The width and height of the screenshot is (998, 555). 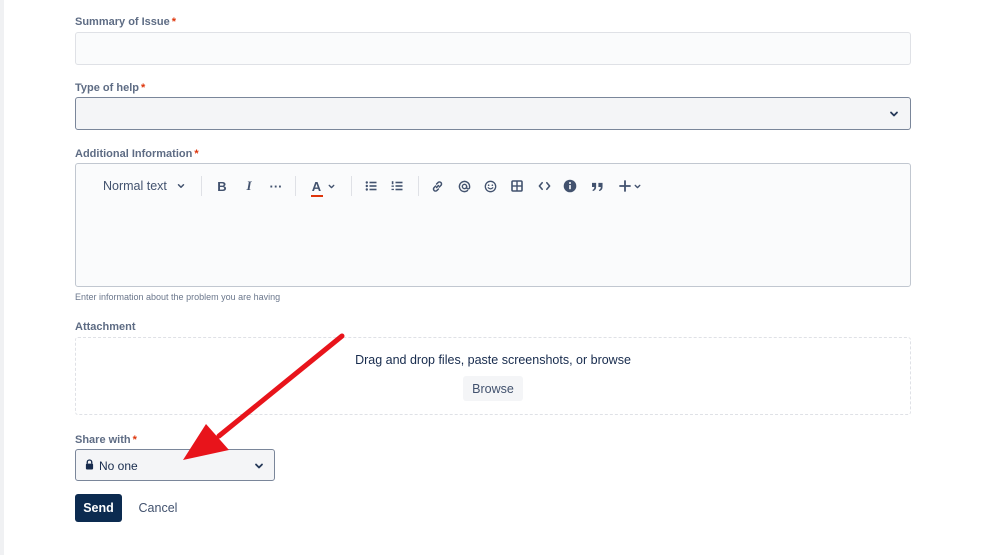 What do you see at coordinates (134, 154) in the screenshot?
I see `additional-info-label-text: Additional Information` at bounding box center [134, 154].